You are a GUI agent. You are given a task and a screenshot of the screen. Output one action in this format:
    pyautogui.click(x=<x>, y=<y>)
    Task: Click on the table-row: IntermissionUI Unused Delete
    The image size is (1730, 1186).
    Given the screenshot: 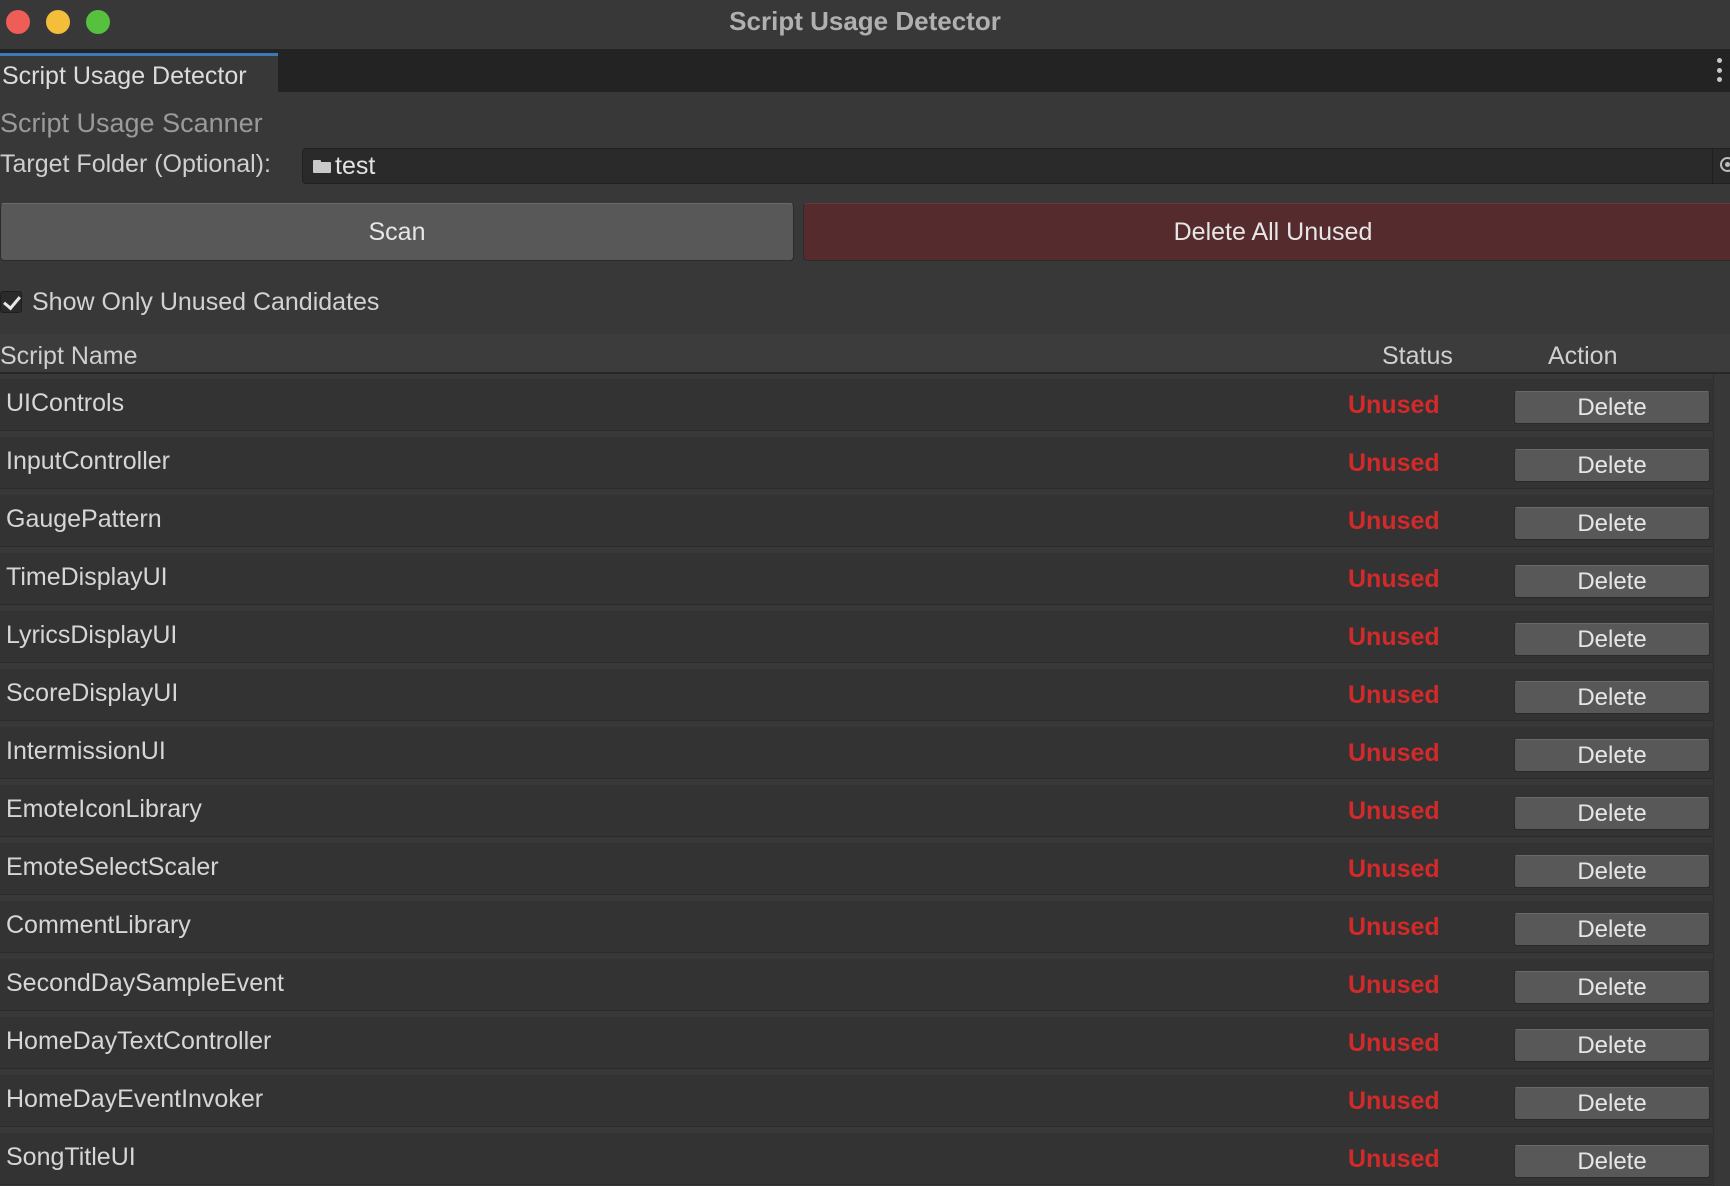 What is the action you would take?
    pyautogui.click(x=865, y=753)
    